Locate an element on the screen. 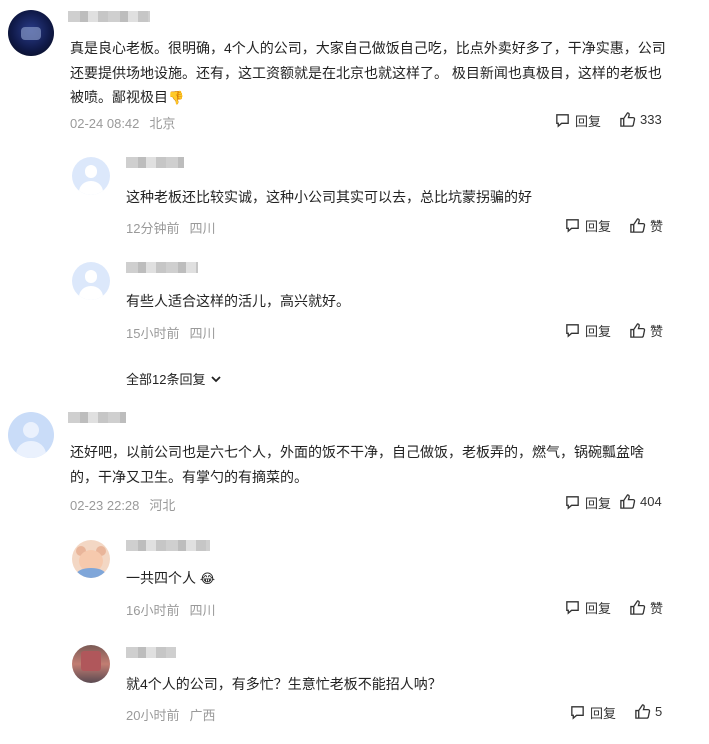 This screenshot has width=709, height=744. timestamp: 02-24 08:42 is located at coordinates (105, 123).